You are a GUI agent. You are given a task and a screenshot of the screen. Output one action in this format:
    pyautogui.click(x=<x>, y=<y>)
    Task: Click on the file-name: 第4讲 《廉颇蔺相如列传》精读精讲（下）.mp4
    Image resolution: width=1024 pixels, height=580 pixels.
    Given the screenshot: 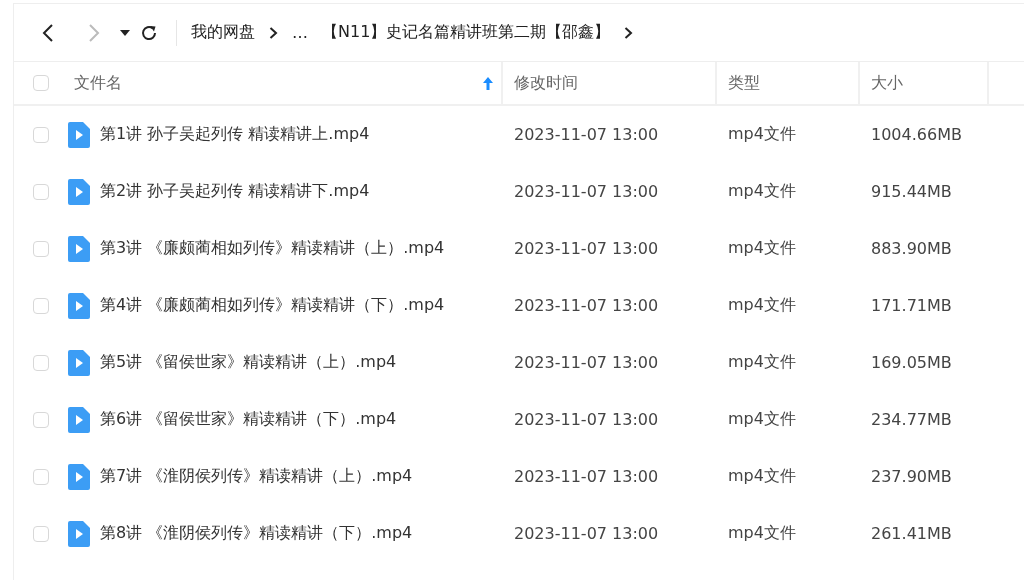 What is the action you would take?
    pyautogui.click(x=272, y=305)
    